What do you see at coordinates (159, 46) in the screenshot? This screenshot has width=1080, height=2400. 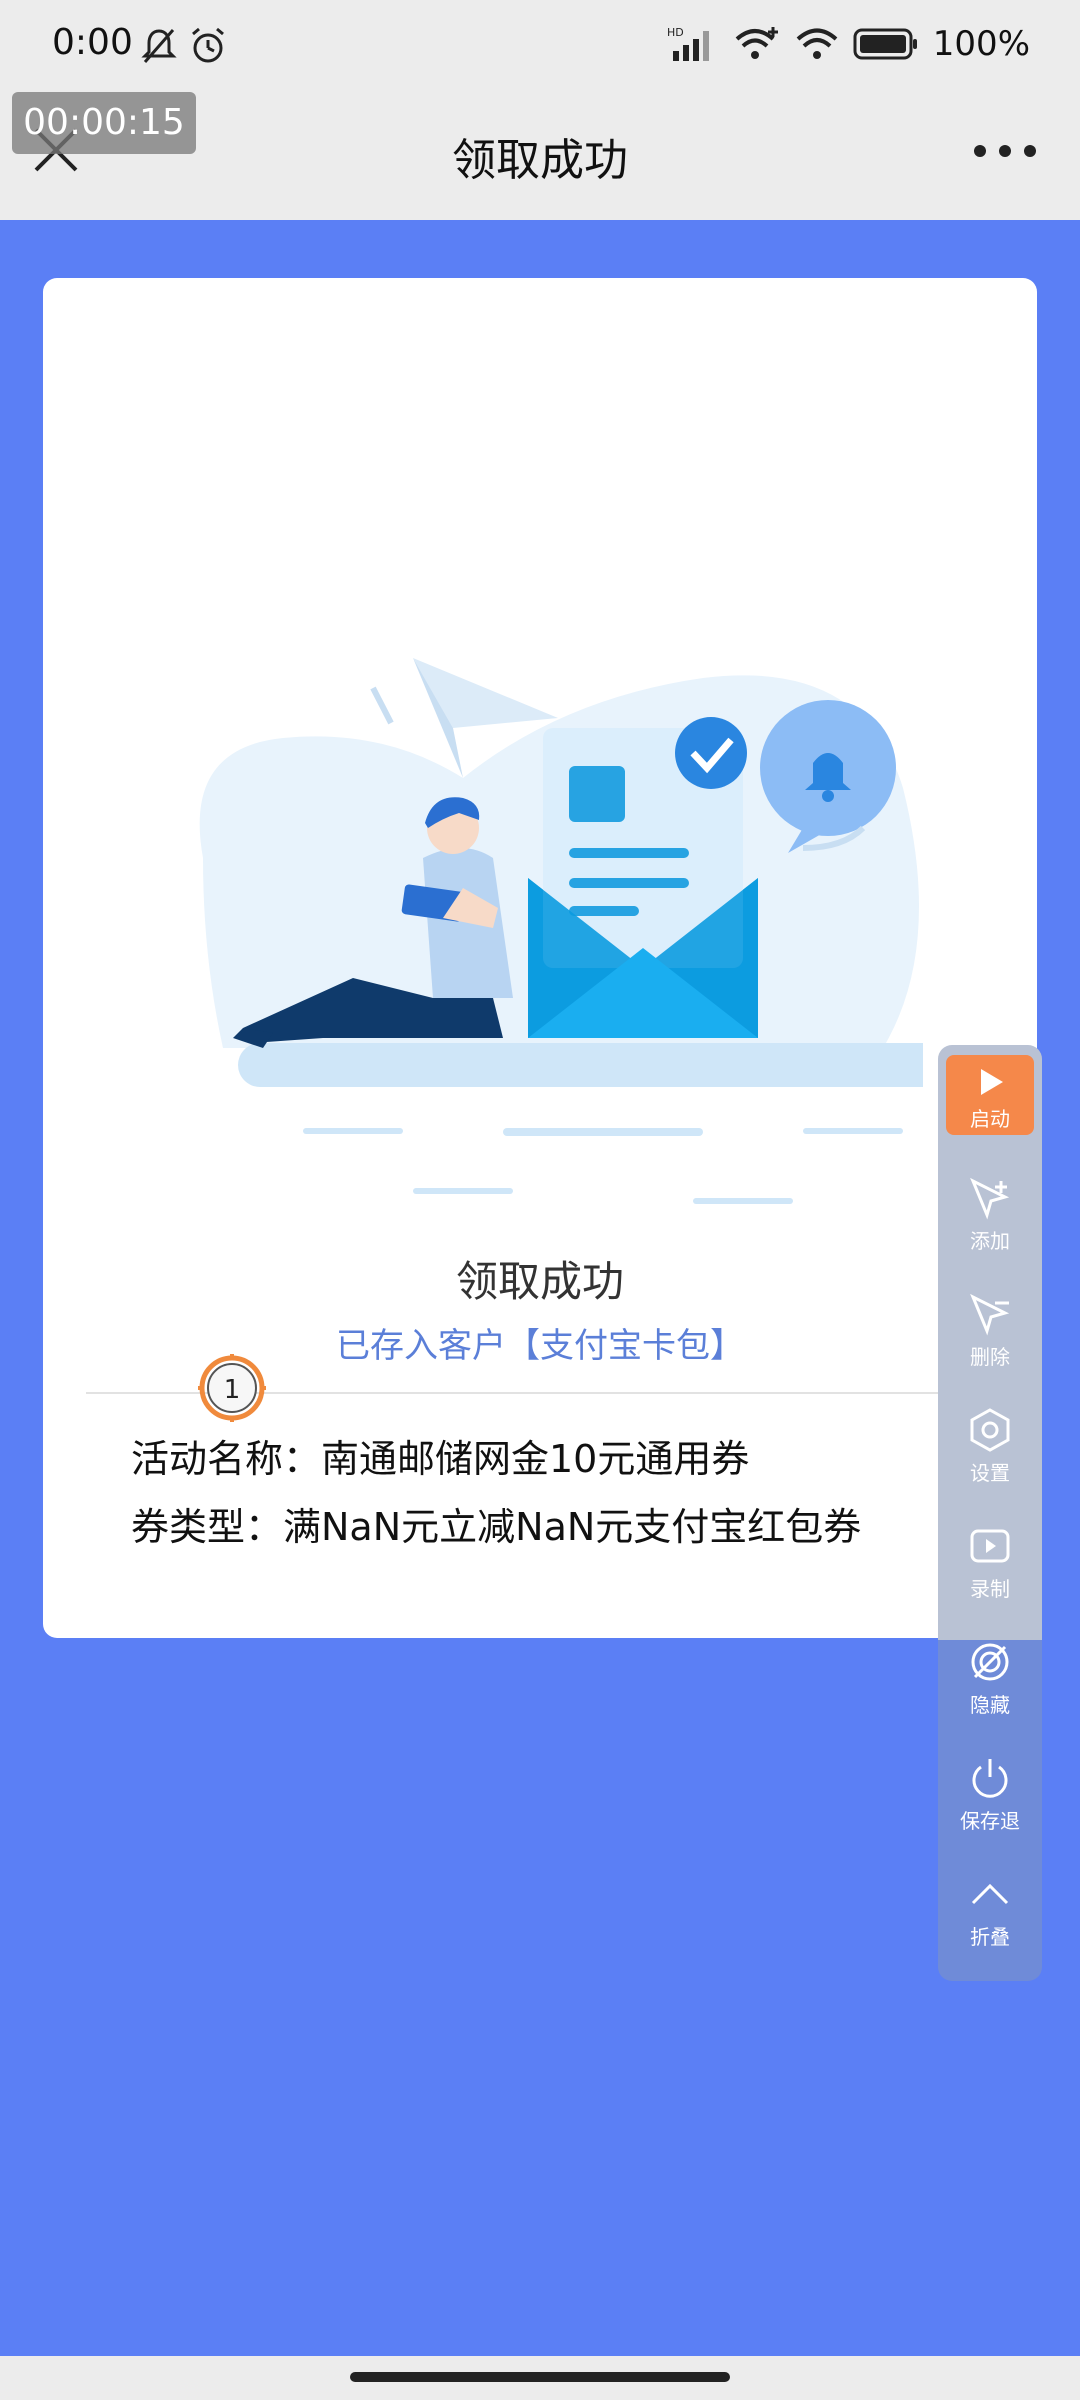 I see `mute-bell-icon` at bounding box center [159, 46].